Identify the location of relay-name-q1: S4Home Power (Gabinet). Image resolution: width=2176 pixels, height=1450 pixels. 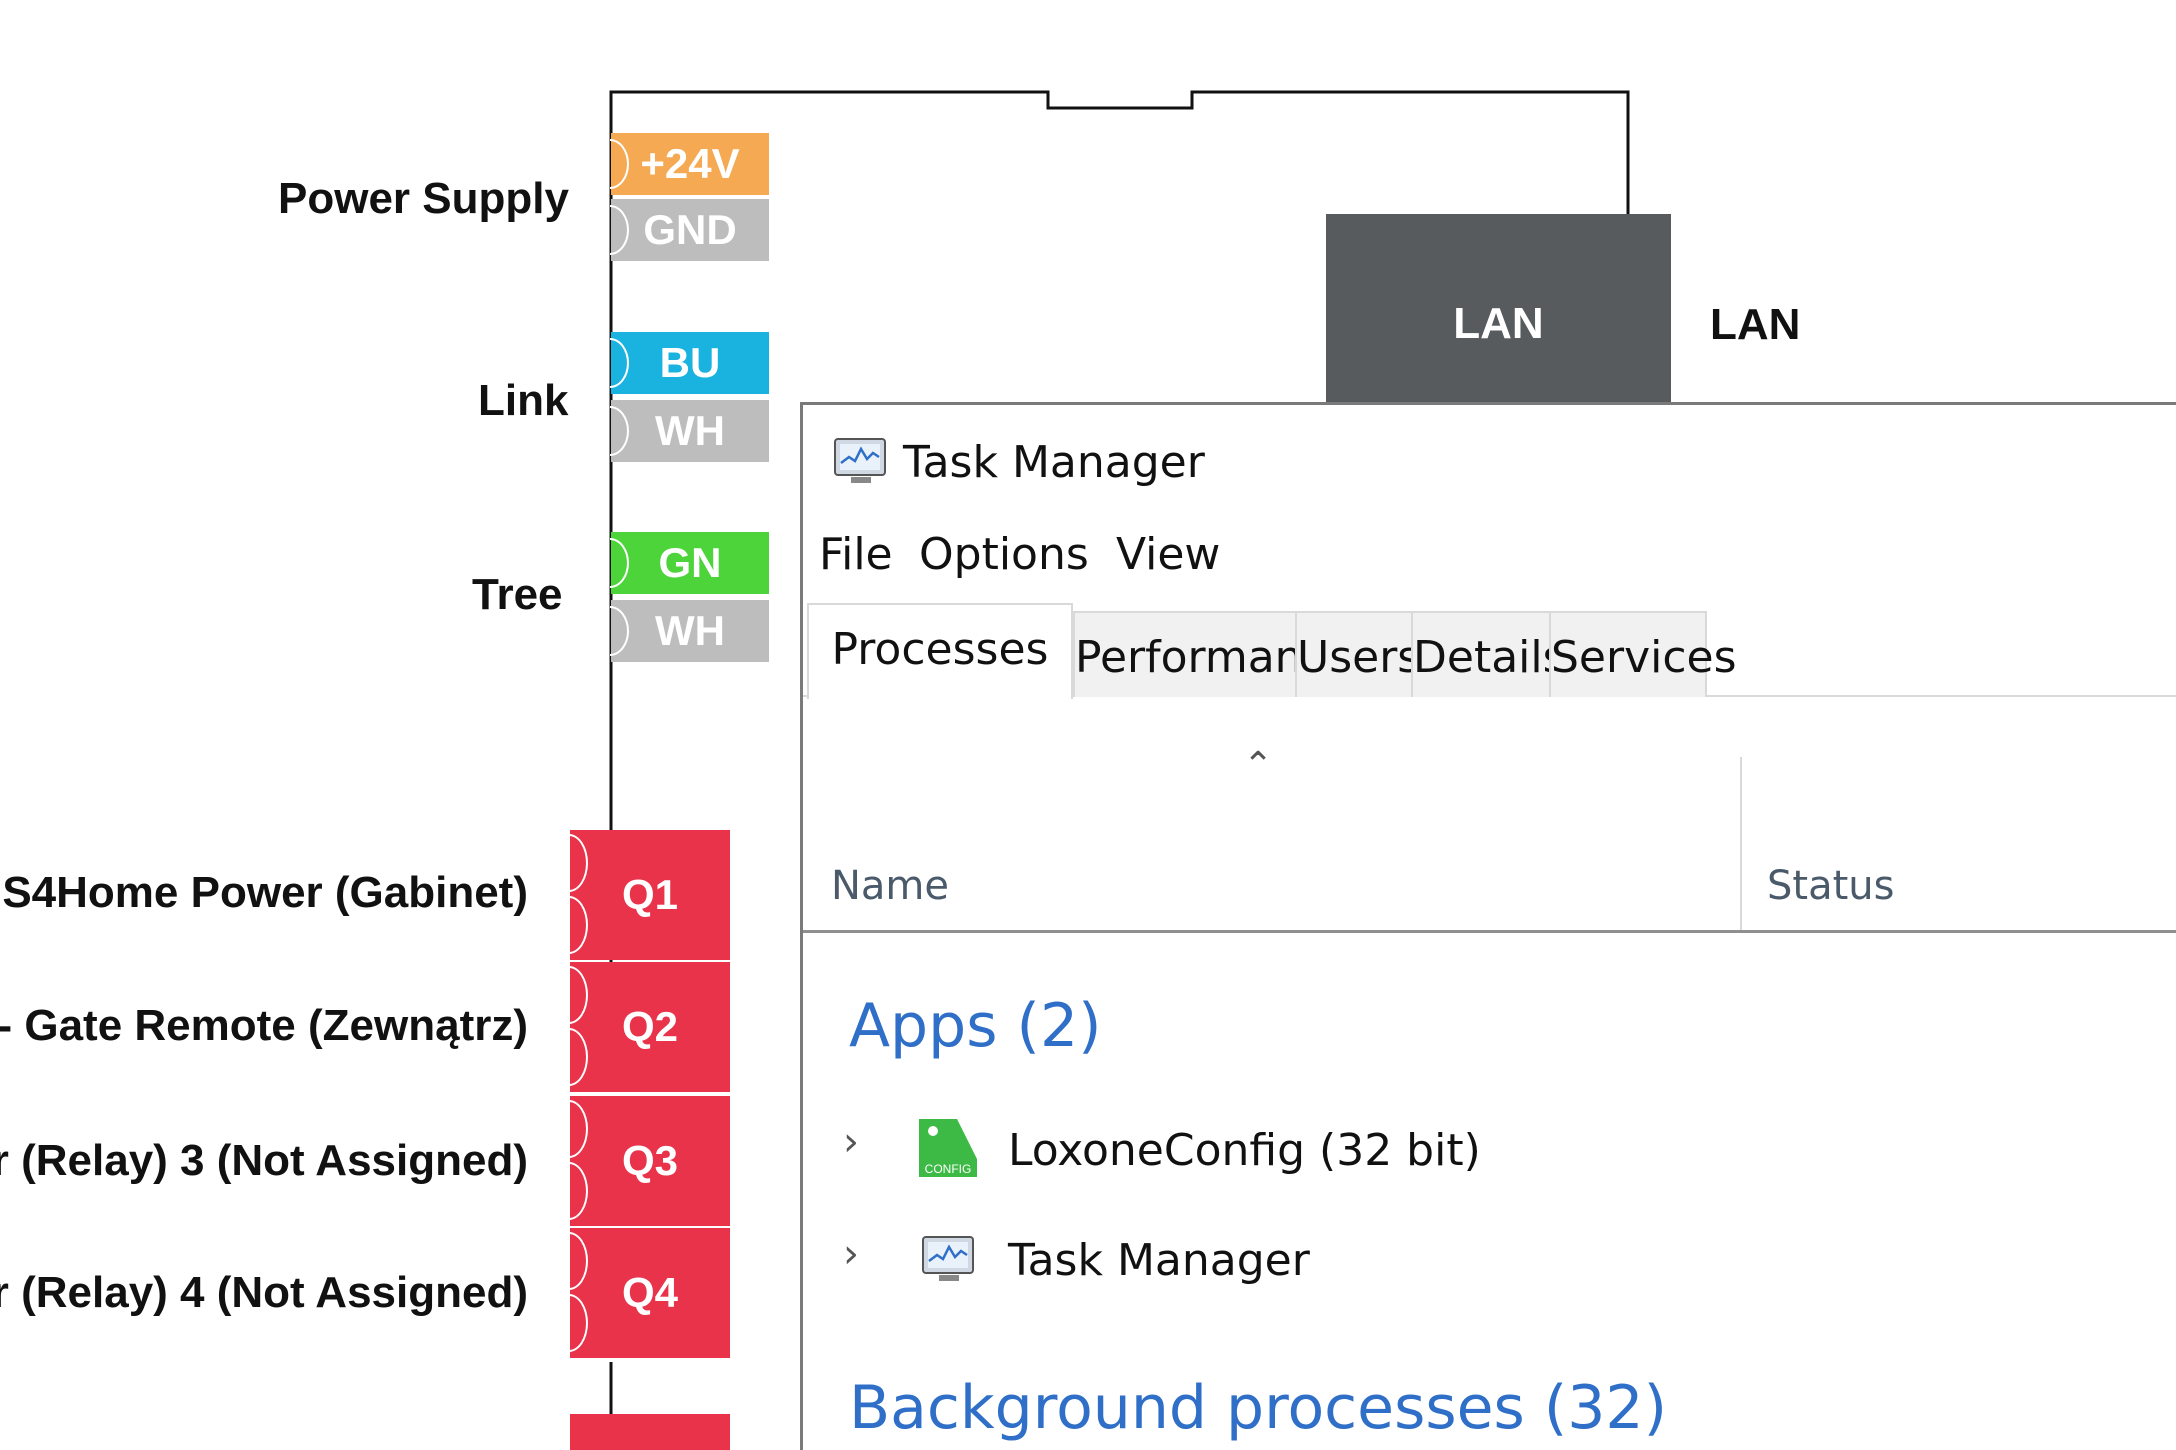
(265, 892).